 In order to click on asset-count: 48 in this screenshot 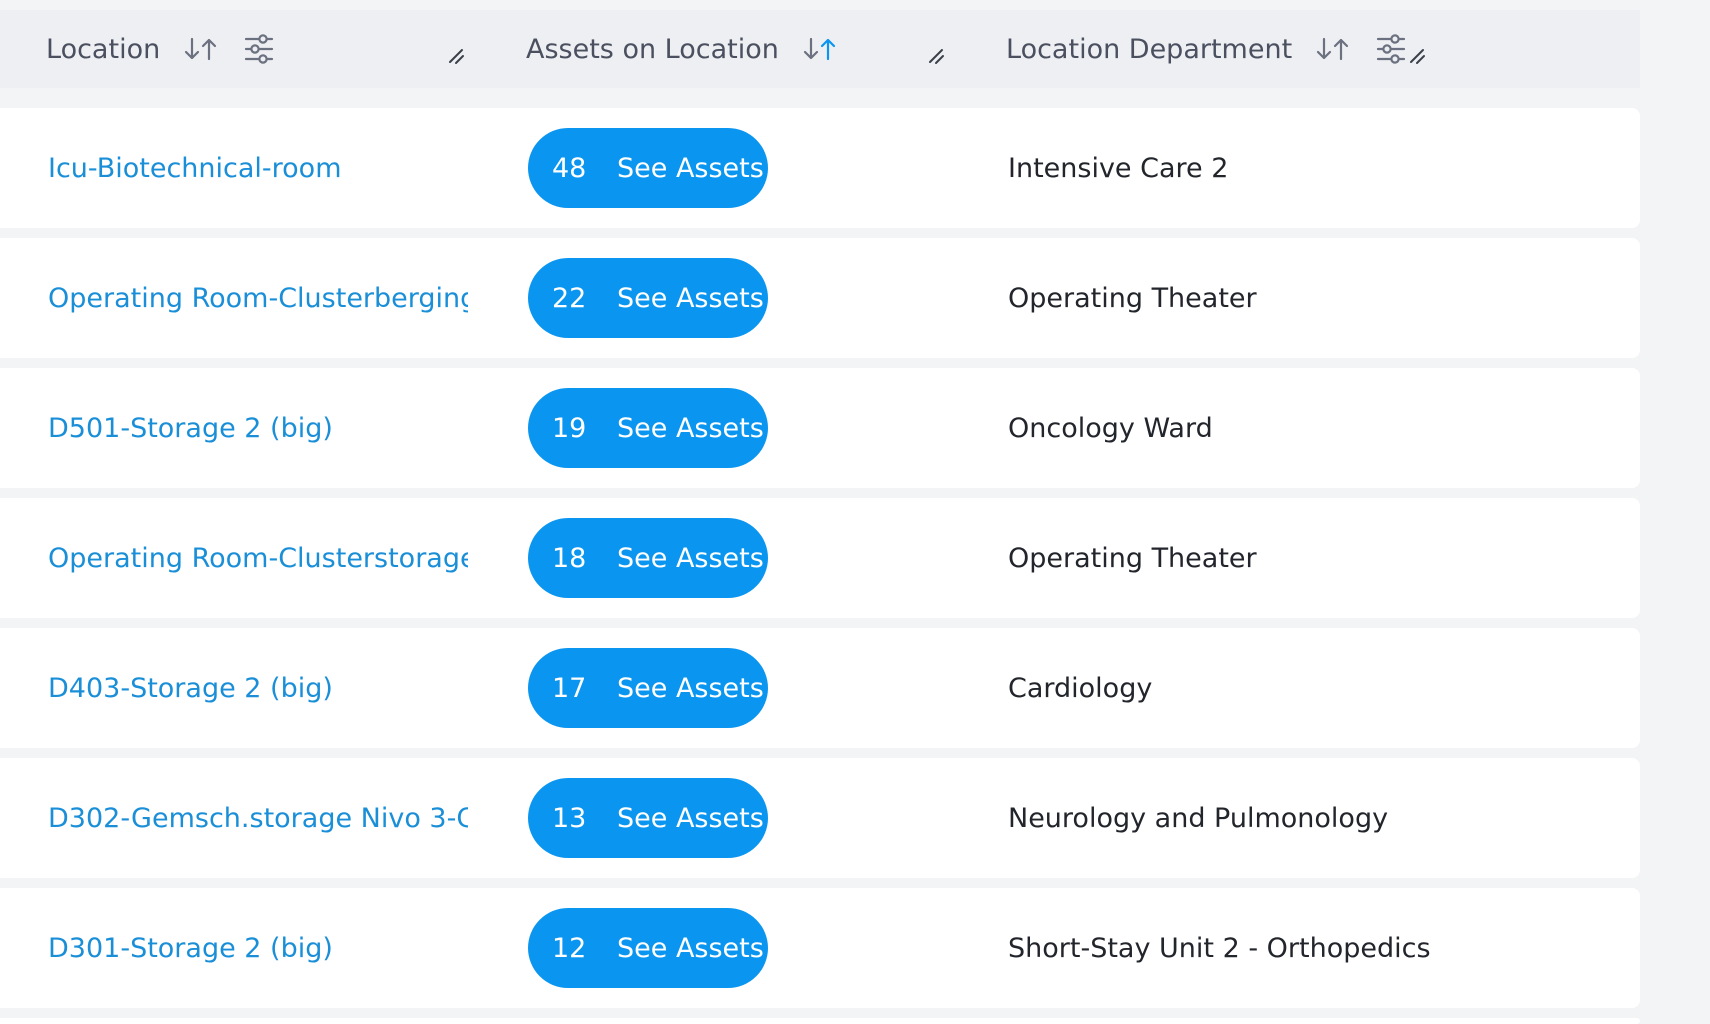, I will do `click(569, 168)`.